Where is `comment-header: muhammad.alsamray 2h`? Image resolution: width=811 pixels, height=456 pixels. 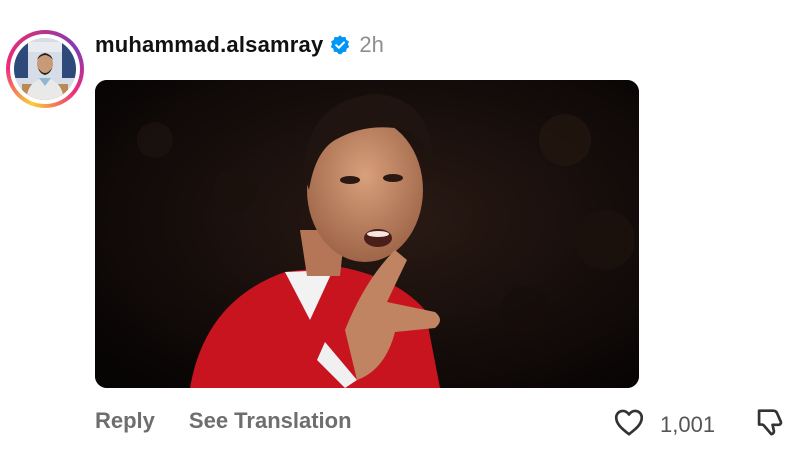
comment-header: muhammad.alsamray 2h is located at coordinates (239, 45).